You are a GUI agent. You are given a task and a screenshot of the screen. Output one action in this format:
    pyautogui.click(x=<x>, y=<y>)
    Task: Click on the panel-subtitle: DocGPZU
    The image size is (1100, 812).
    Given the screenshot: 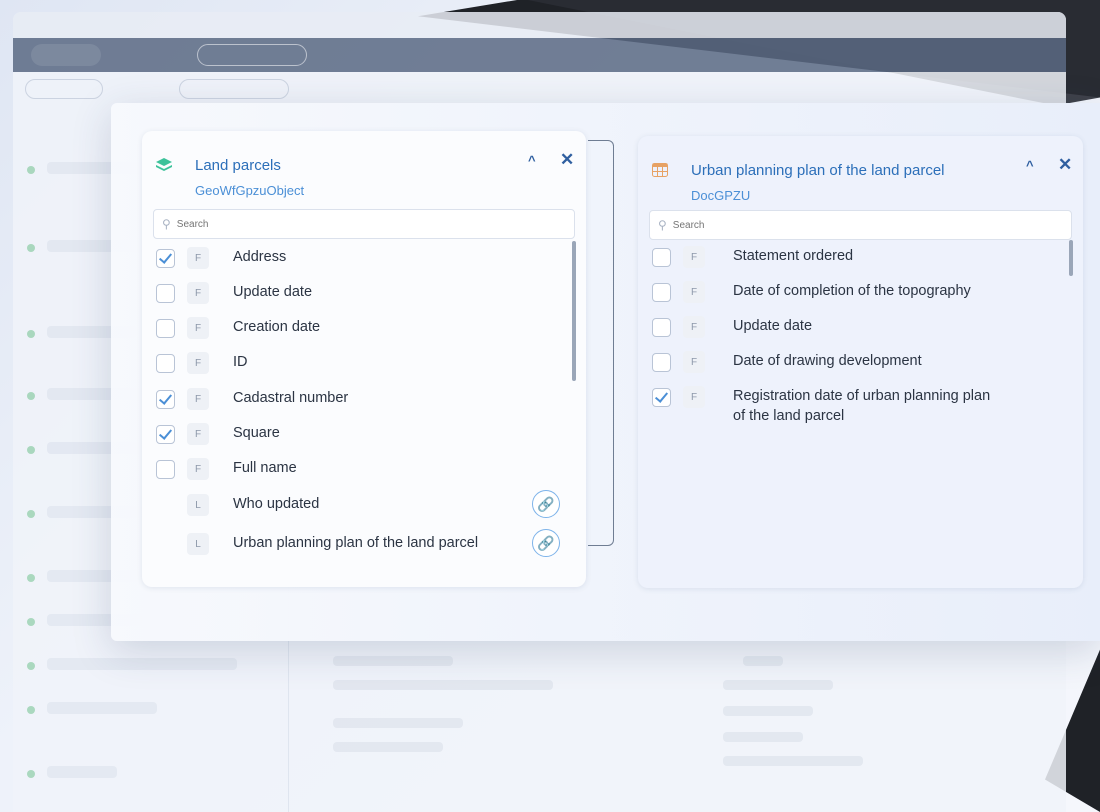 What is the action you would take?
    pyautogui.click(x=721, y=195)
    